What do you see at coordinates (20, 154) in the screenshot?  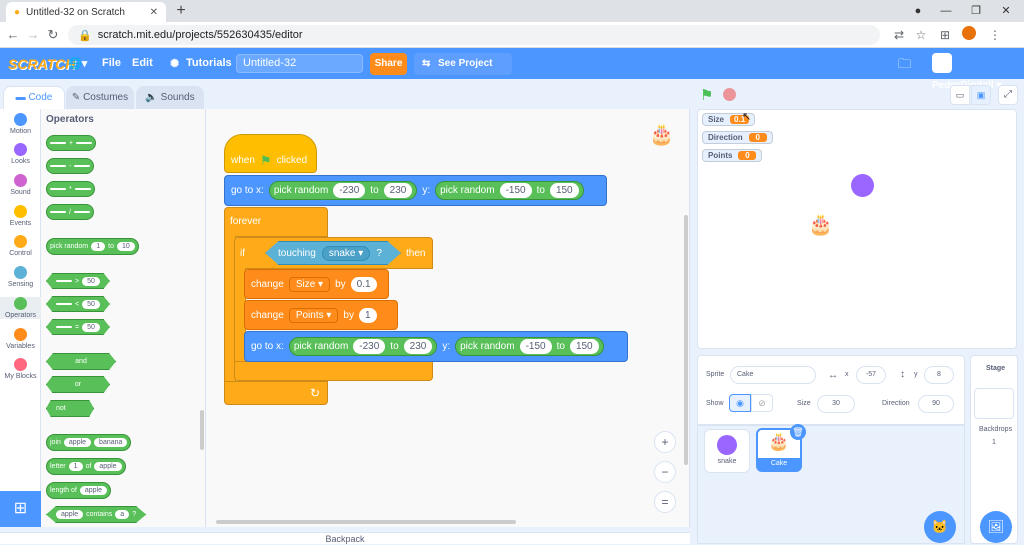 I see `category-looks: Looks` at bounding box center [20, 154].